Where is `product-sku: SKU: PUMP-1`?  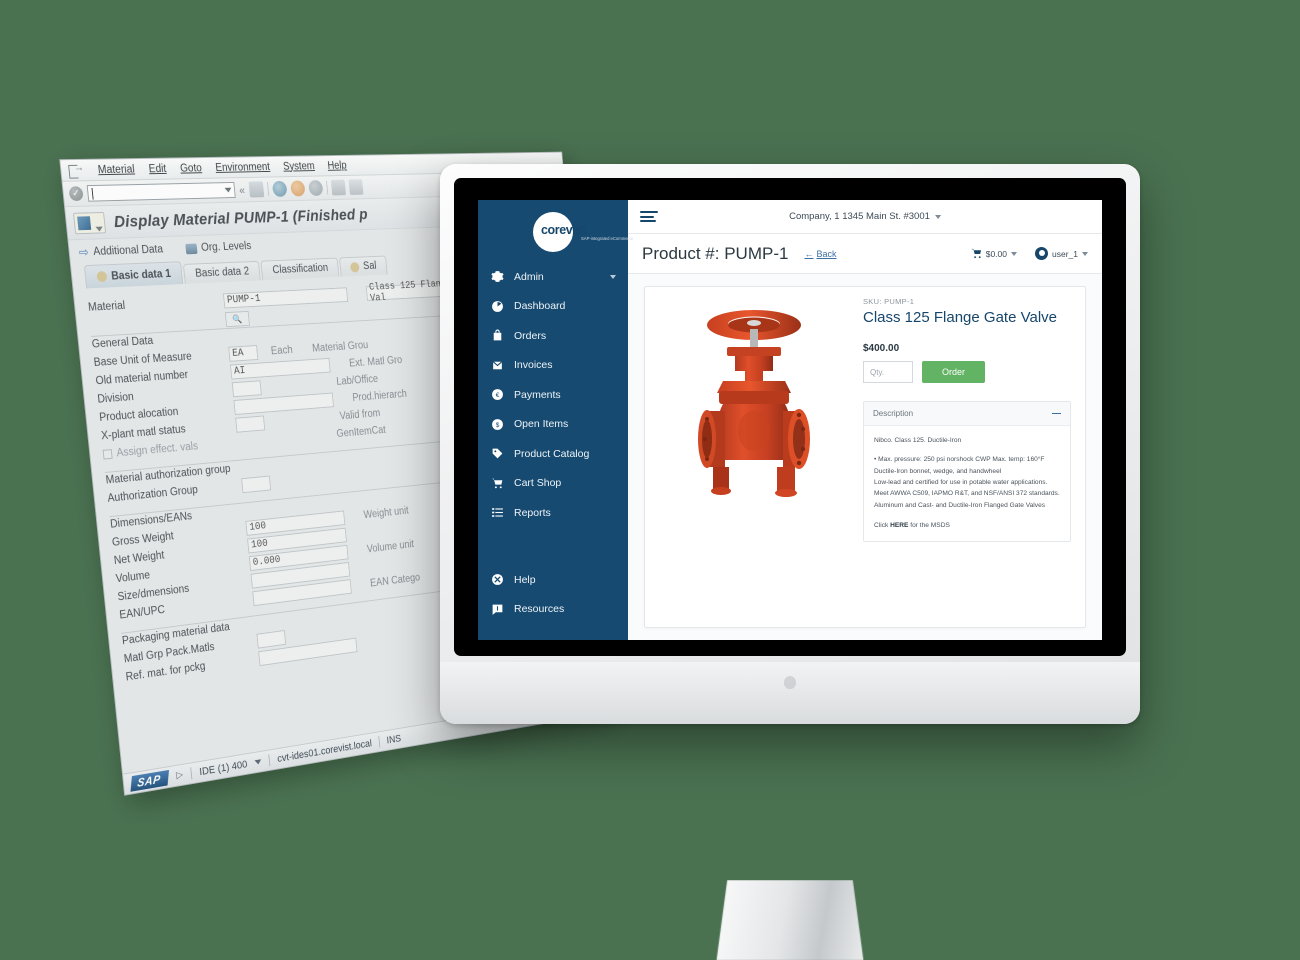
product-sku: SKU: PUMP-1 is located at coordinates (889, 301).